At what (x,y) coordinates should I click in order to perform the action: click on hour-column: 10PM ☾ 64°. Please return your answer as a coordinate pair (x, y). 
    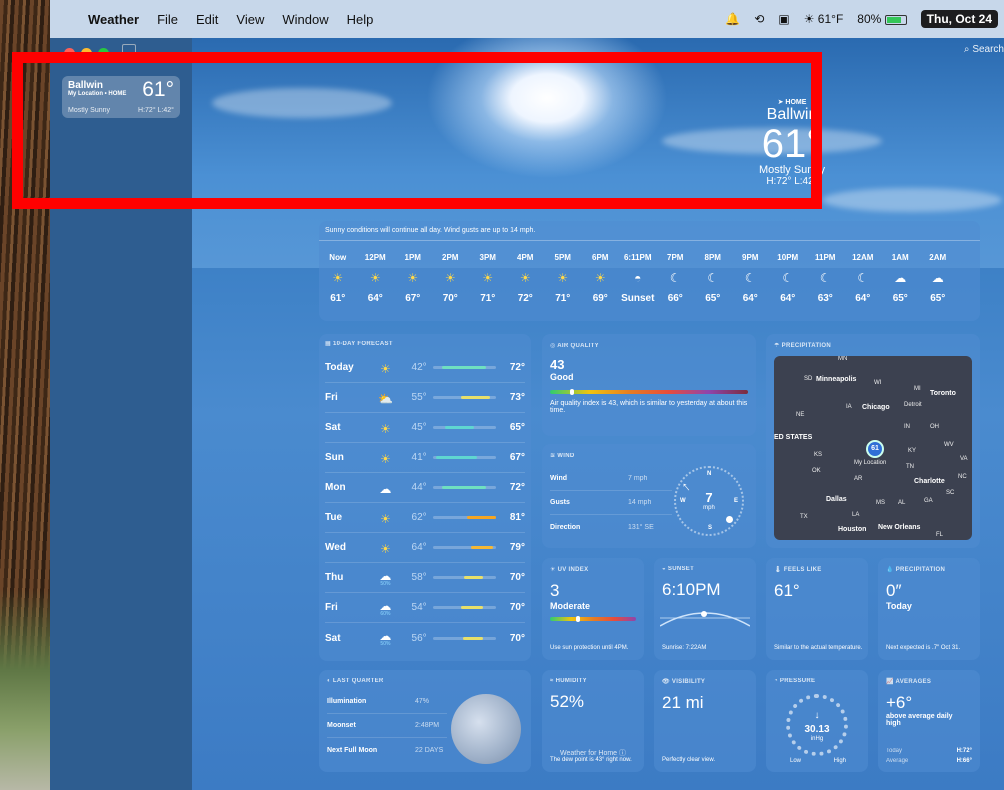
    Looking at the image, I should click on (788, 278).